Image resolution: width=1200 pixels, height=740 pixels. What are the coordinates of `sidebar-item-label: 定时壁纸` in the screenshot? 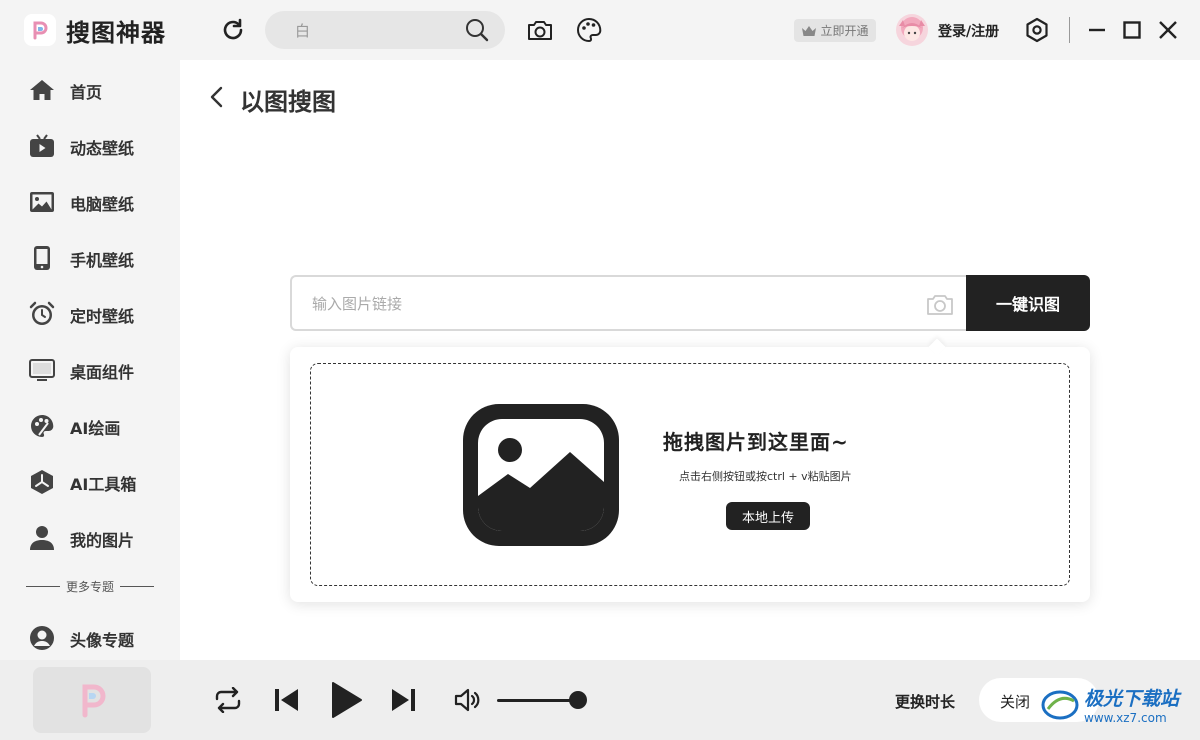 It's located at (102, 316).